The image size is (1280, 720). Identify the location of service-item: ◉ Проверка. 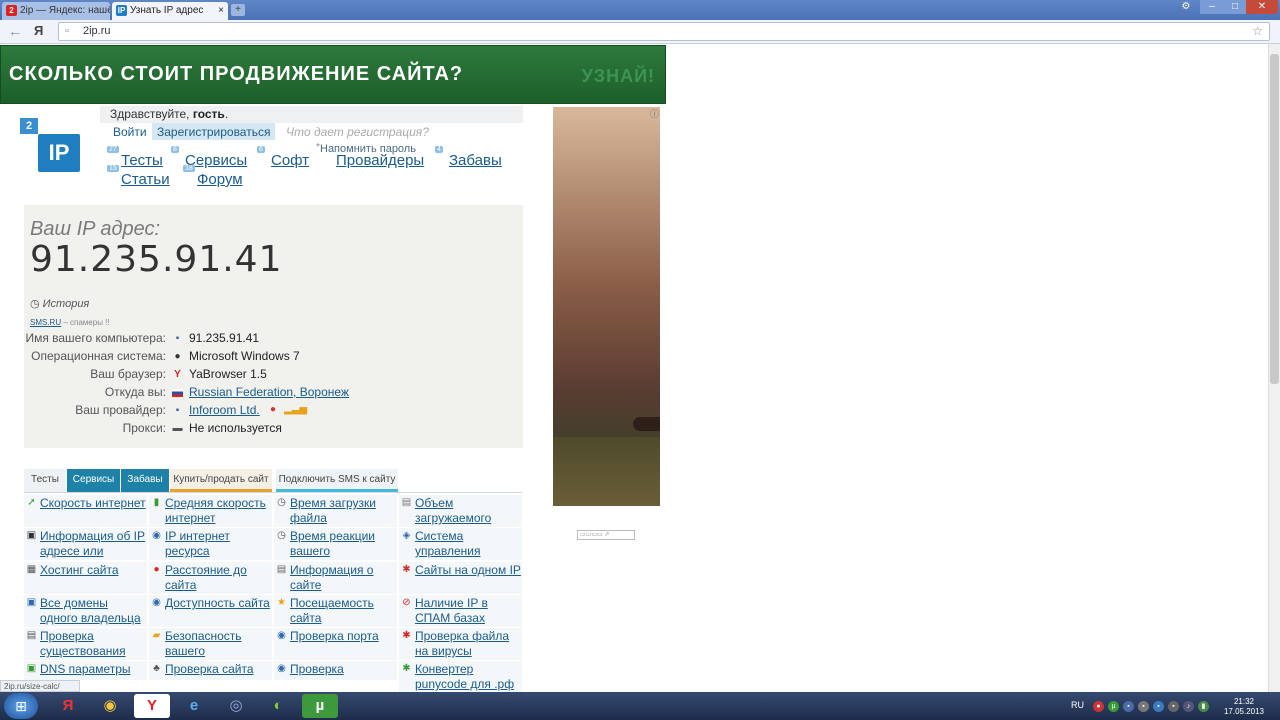
(335, 670).